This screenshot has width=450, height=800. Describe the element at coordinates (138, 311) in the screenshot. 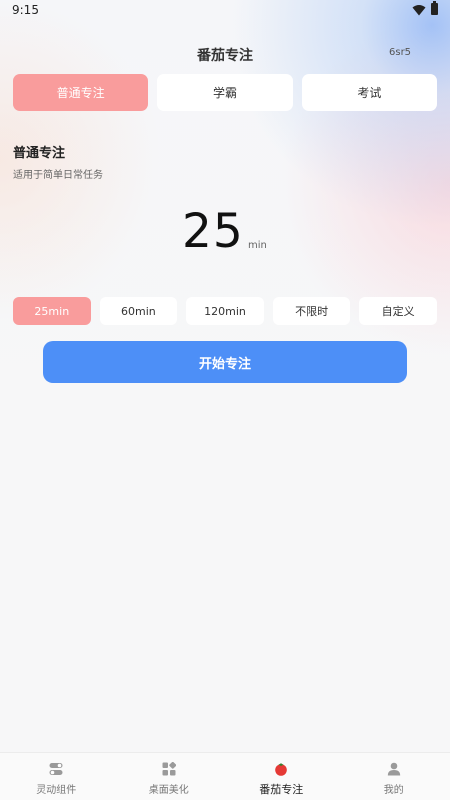

I see `duration-chip-60min: 60min` at that location.